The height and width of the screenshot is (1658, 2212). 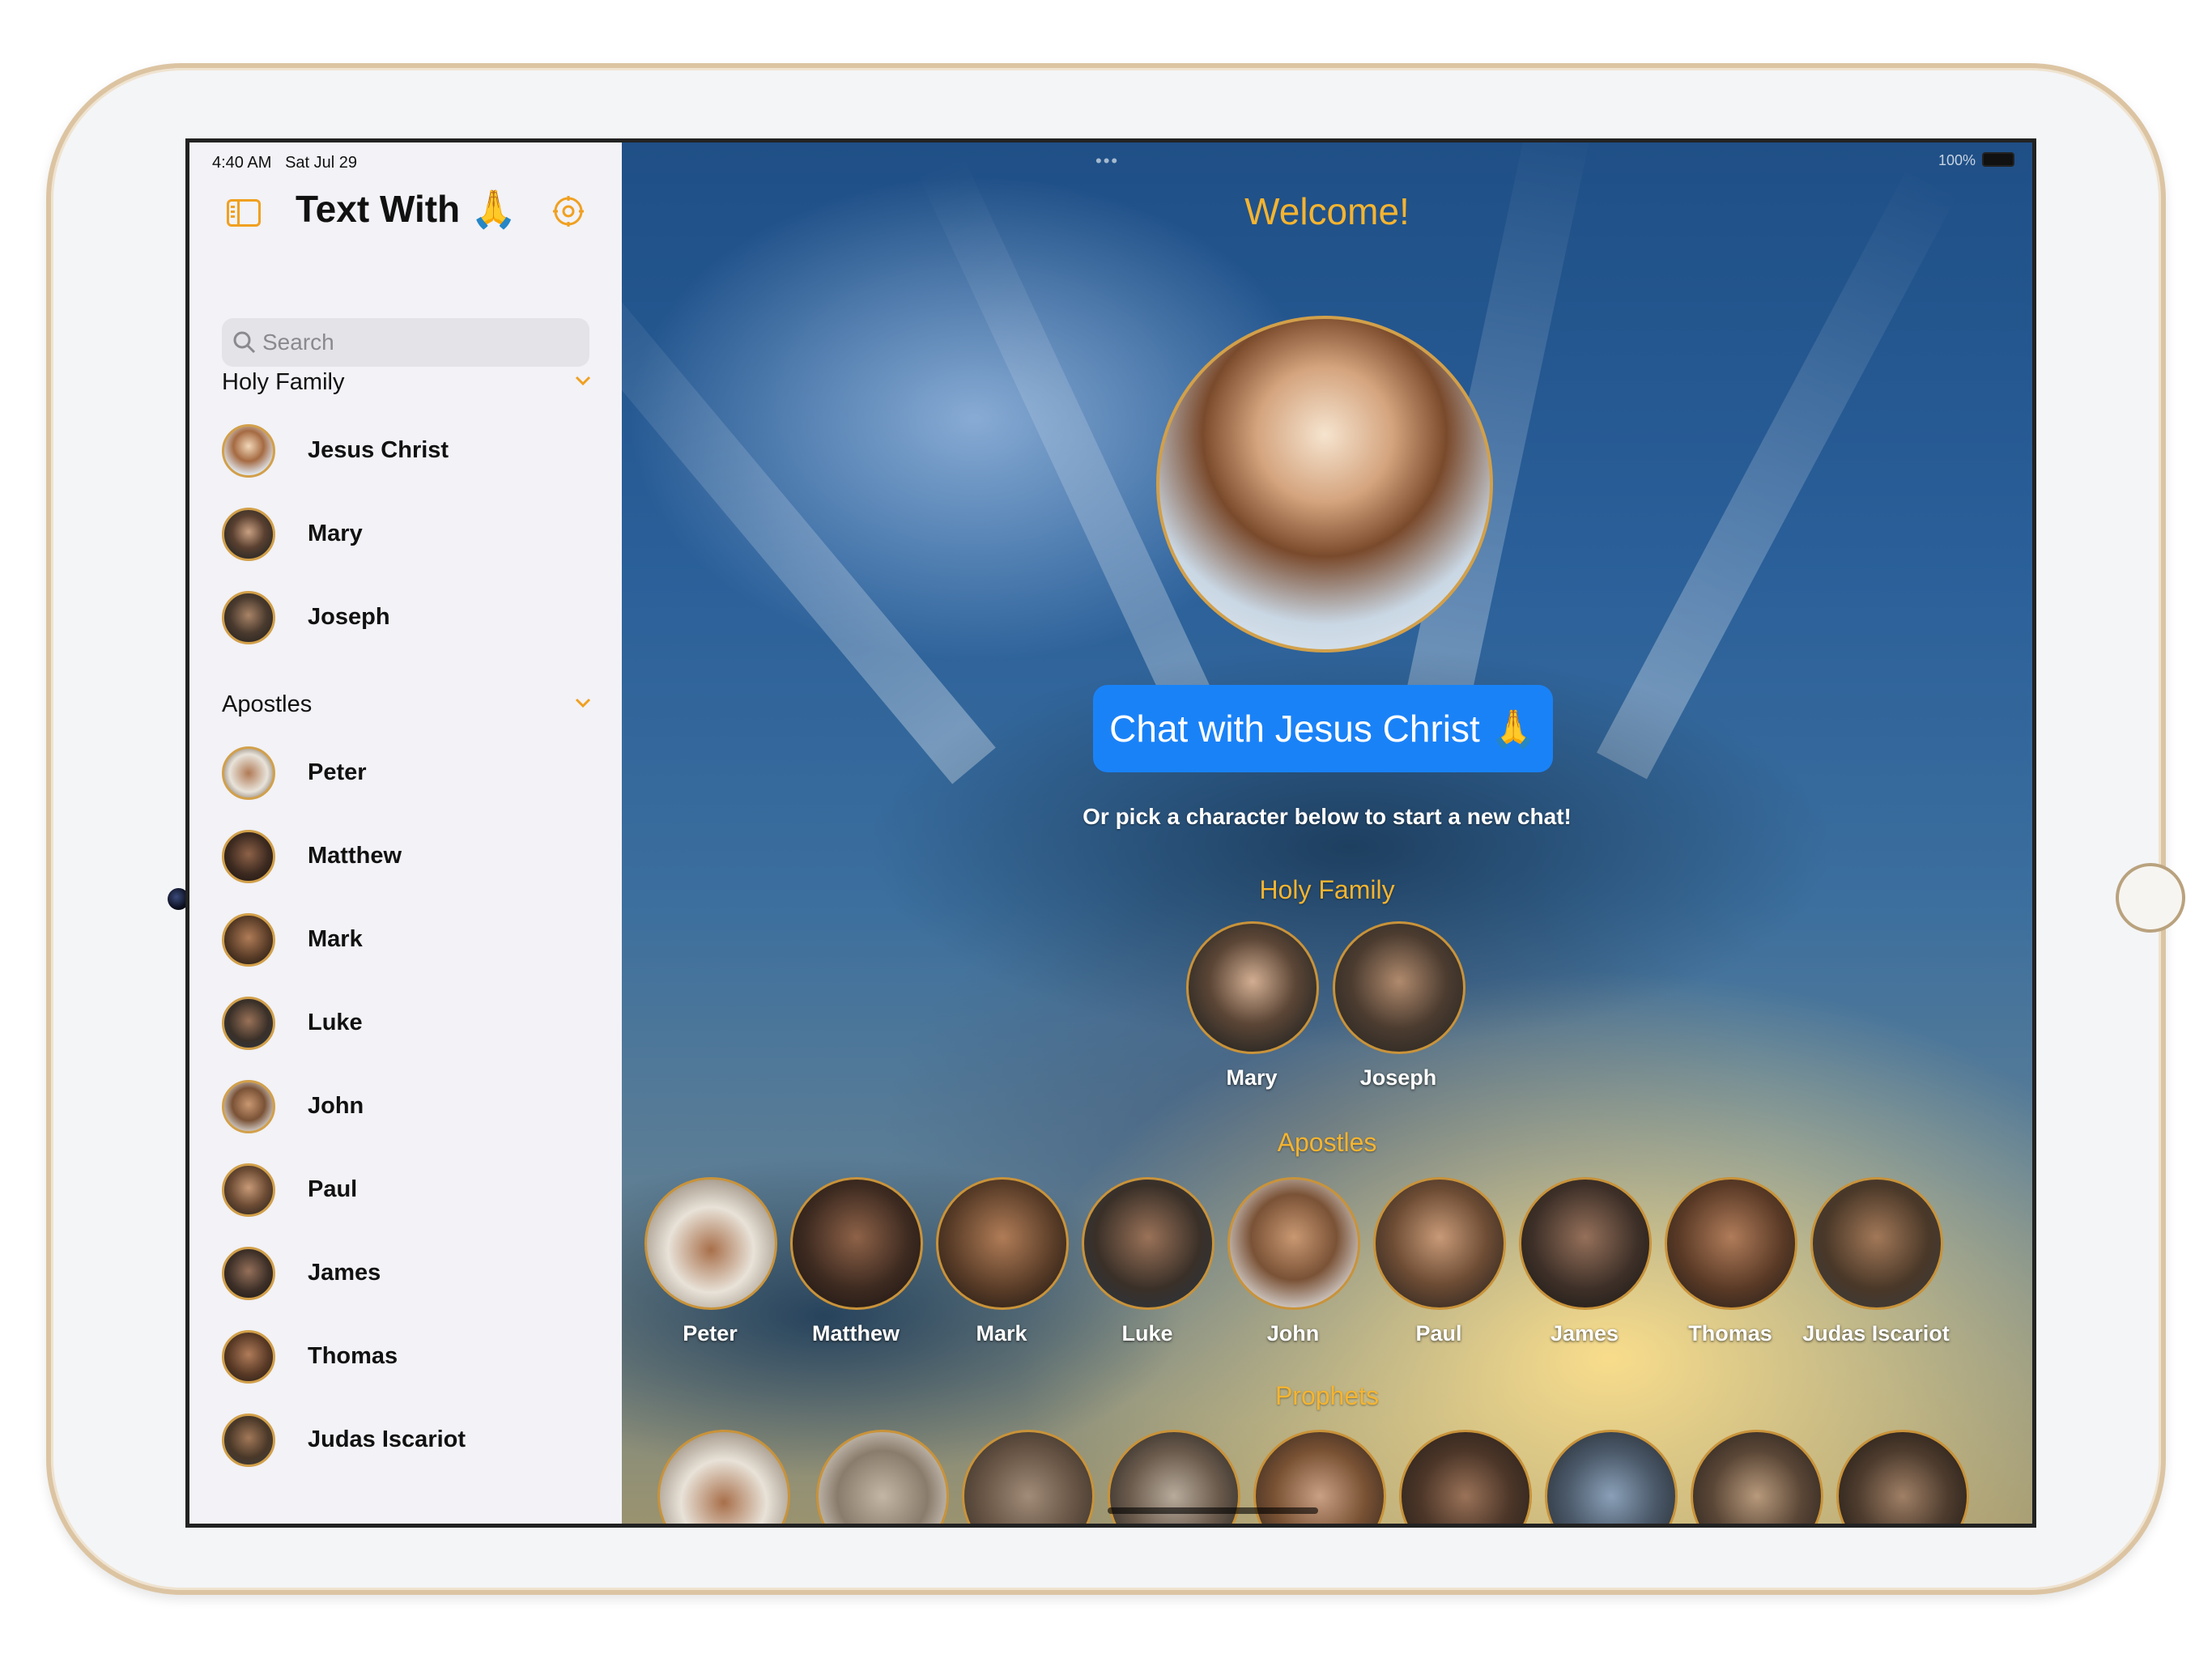 I want to click on multitasking-dots: •••, so click(x=1107, y=161).